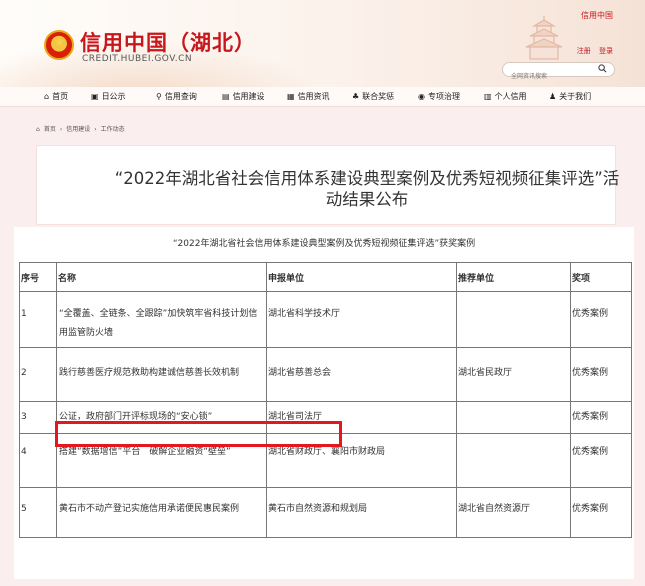 The height and width of the screenshot is (586, 645). What do you see at coordinates (243, 96) in the screenshot?
I see `nav-item-credit-construction: ▤ 信用建设` at bounding box center [243, 96].